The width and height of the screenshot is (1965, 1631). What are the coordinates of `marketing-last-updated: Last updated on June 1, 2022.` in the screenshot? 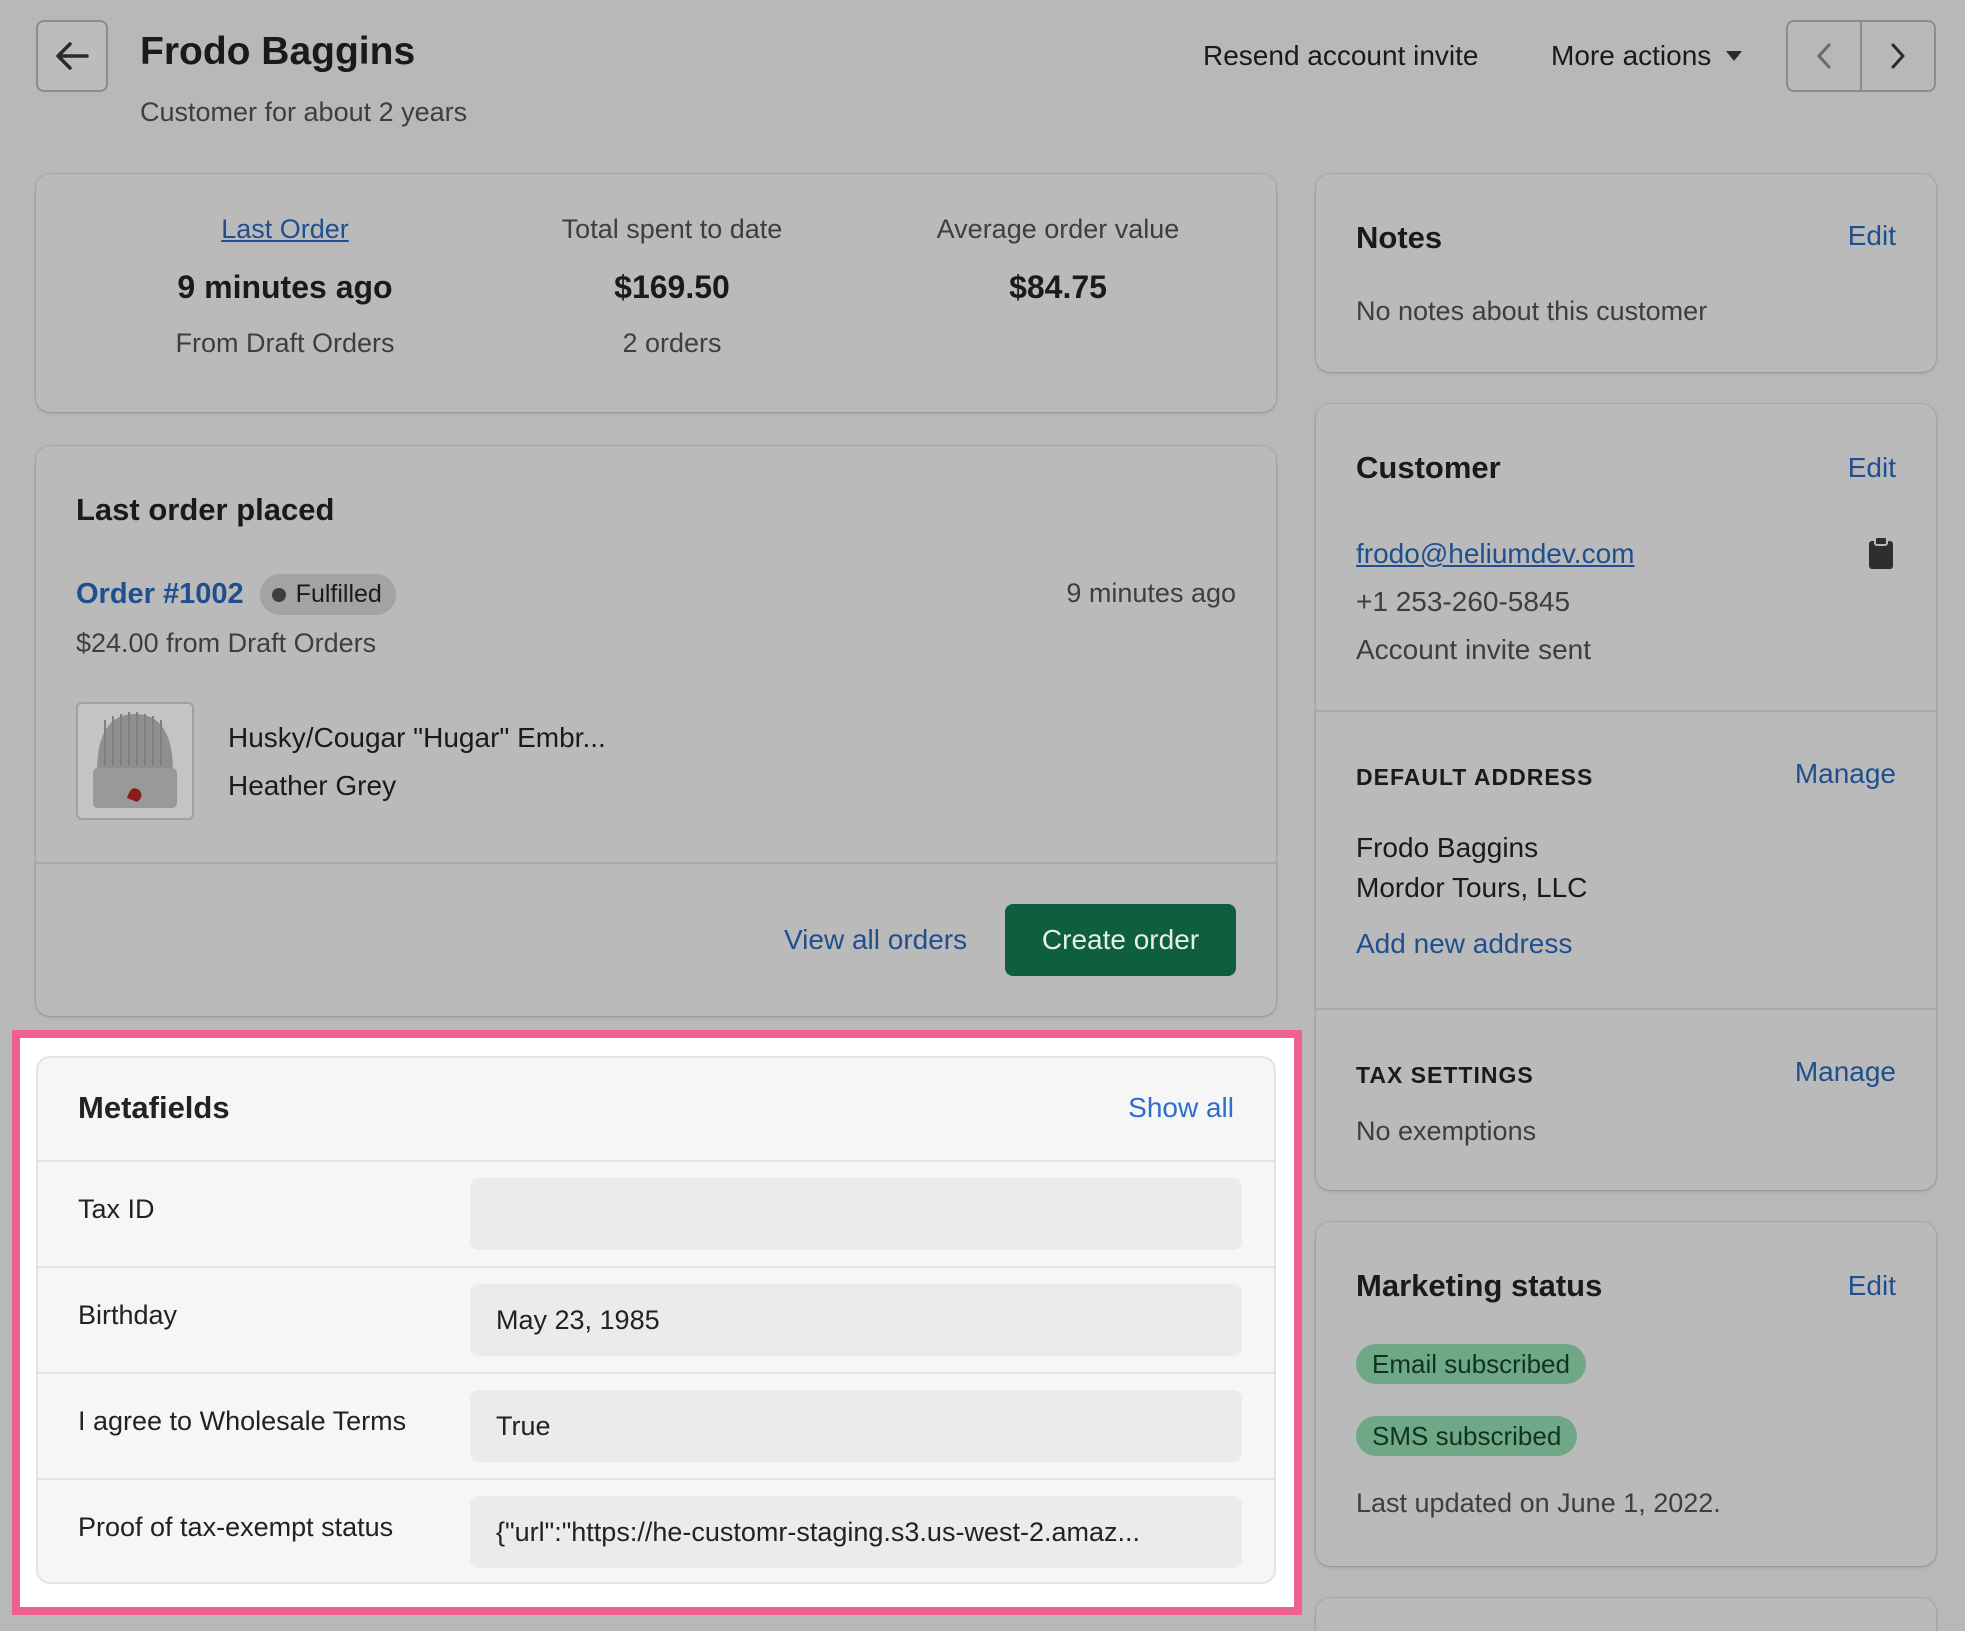 It's located at (1538, 1503).